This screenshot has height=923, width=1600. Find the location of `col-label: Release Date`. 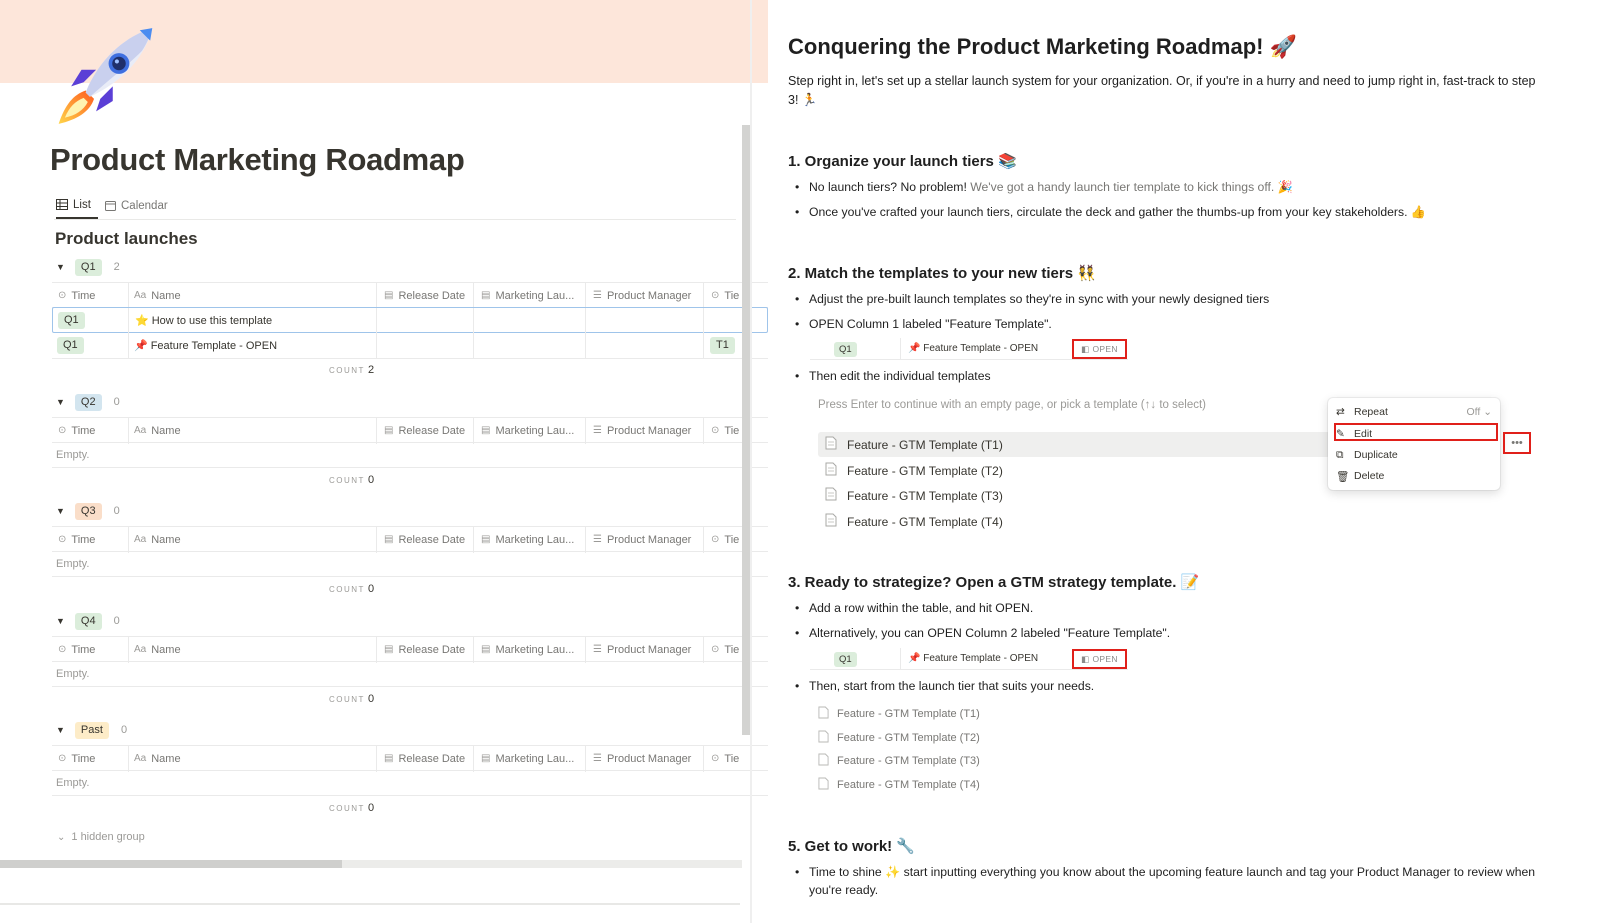

col-label: Release Date is located at coordinates (432, 295).